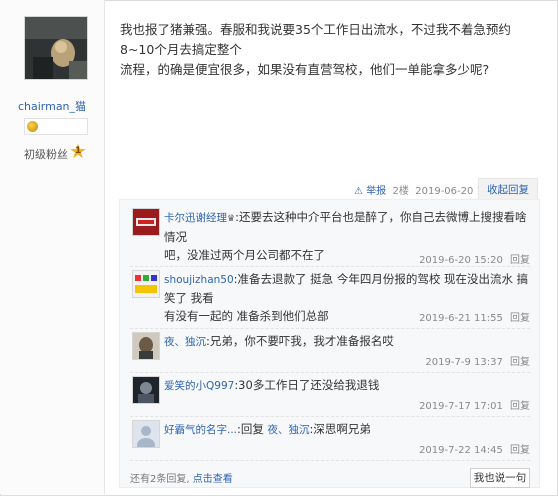 The height and width of the screenshot is (496, 558). What do you see at coordinates (231, 219) in the screenshot?
I see `badge-icon: ♛` at bounding box center [231, 219].